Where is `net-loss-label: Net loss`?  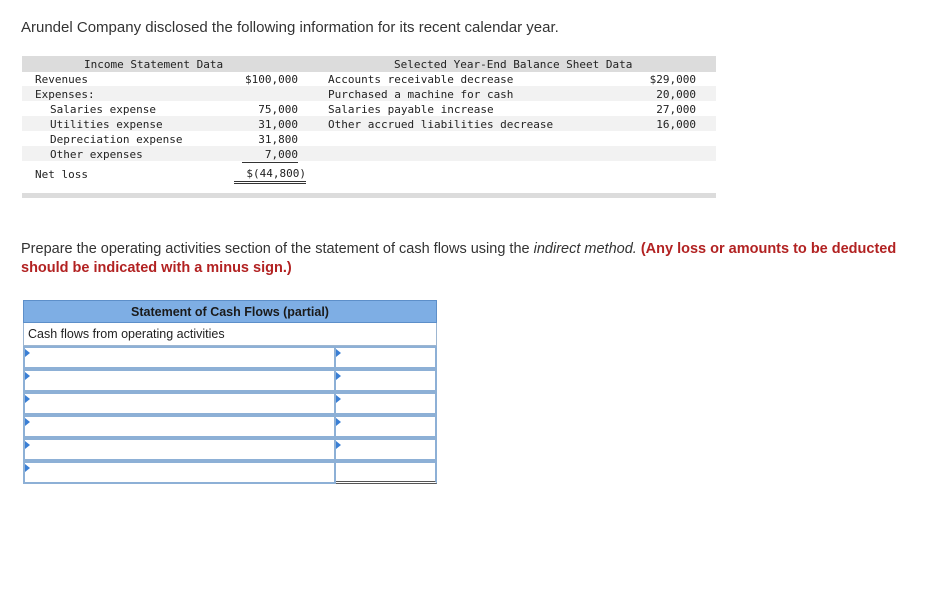 net-loss-label: Net loss is located at coordinates (61, 174).